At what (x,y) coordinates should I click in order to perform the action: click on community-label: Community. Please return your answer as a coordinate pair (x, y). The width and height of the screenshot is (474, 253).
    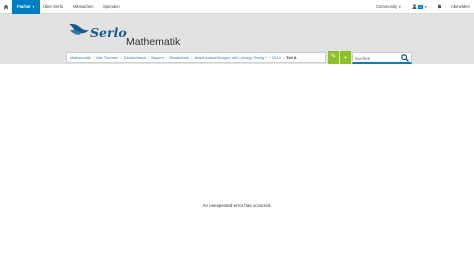
    Looking at the image, I should click on (387, 6).